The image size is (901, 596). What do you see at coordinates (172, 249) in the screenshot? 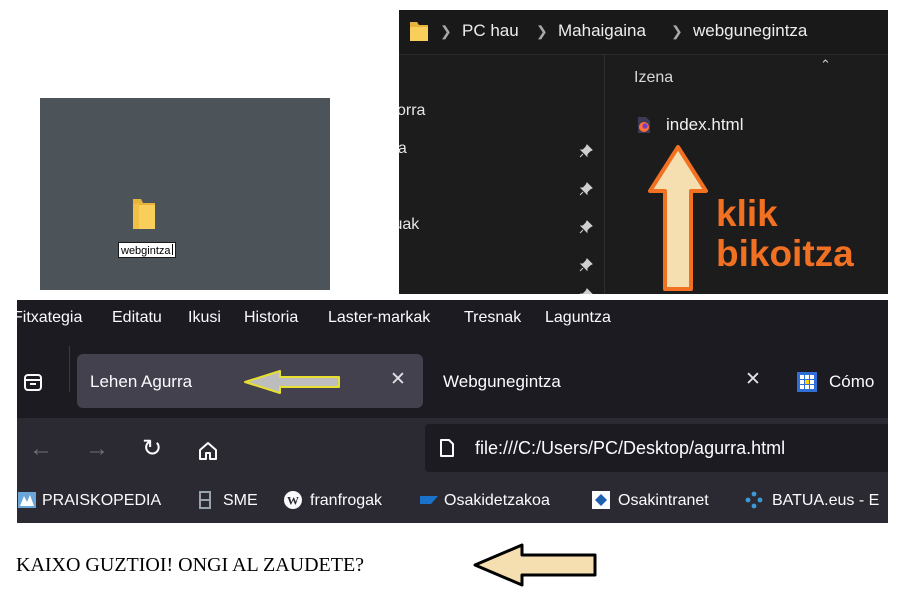
I see `text-caret` at bounding box center [172, 249].